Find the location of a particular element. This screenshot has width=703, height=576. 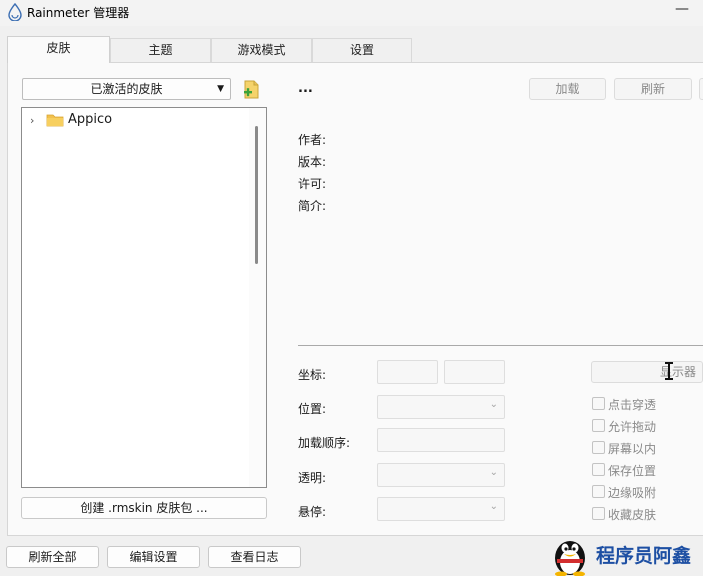

tab-themes: 主题 is located at coordinates (160, 50).